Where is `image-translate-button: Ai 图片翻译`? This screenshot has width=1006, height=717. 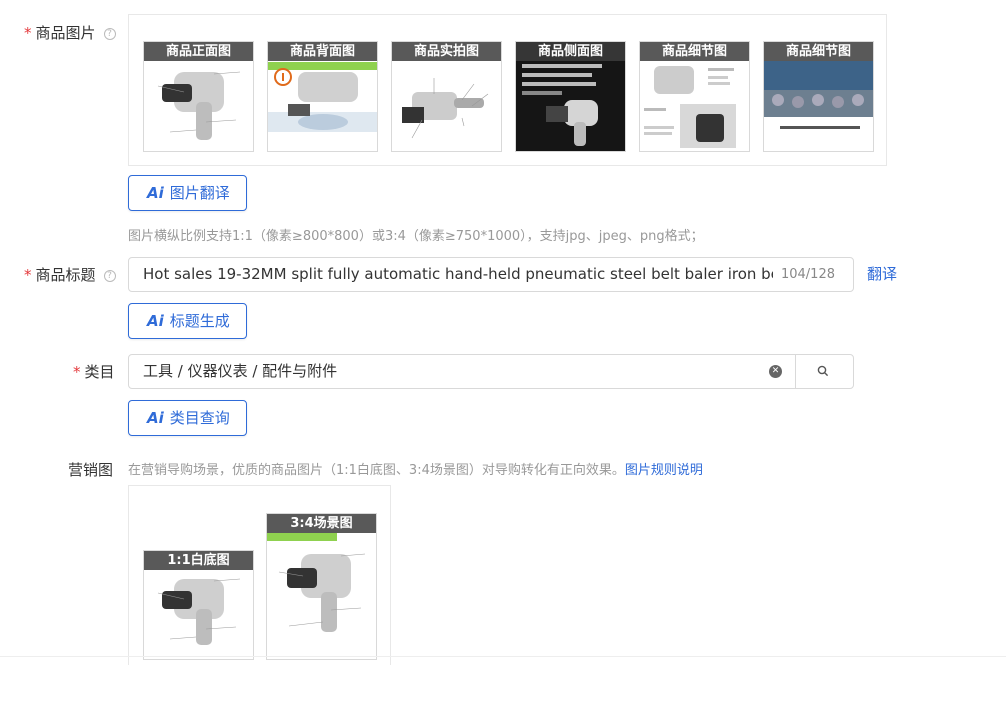 image-translate-button: Ai 图片翻译 is located at coordinates (187, 193).